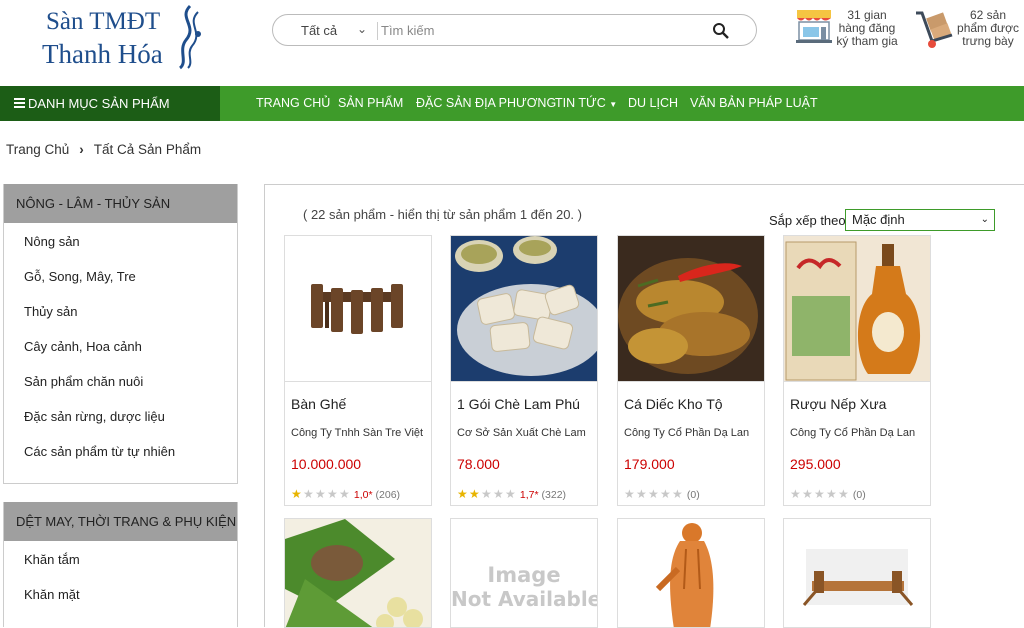  I want to click on nem-chua-image, so click(358, 573).